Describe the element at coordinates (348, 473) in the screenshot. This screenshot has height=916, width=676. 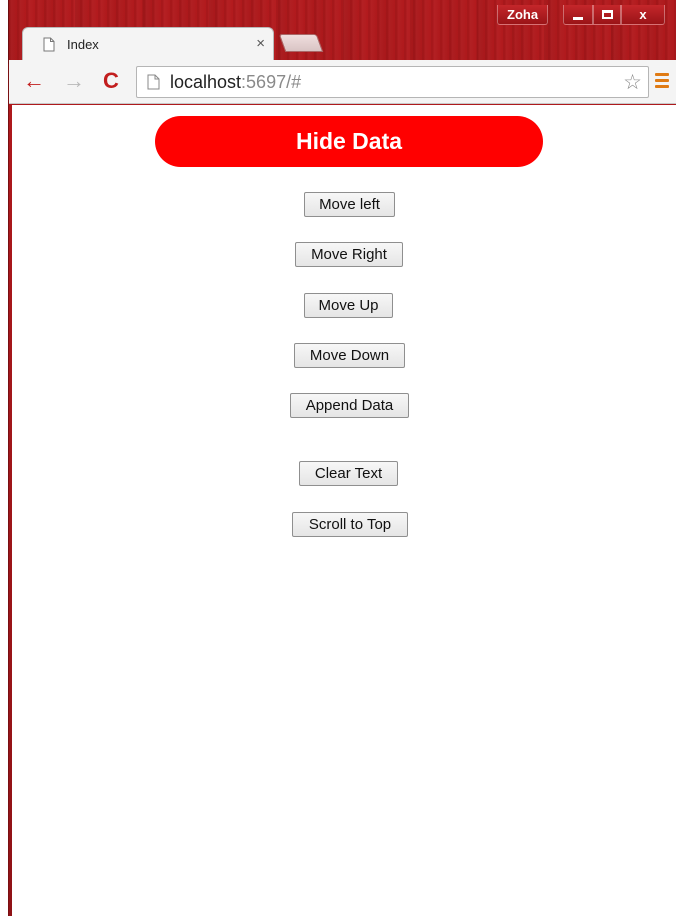
I see `clear-text-button: Clear Text` at that location.